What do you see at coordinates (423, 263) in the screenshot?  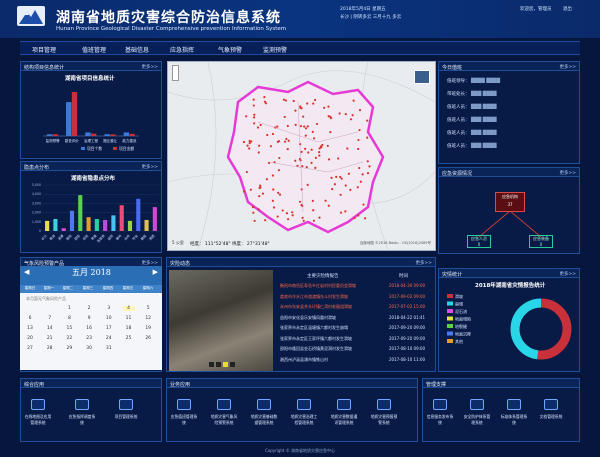 I see `news-more-link: 更多>>` at bounding box center [423, 263].